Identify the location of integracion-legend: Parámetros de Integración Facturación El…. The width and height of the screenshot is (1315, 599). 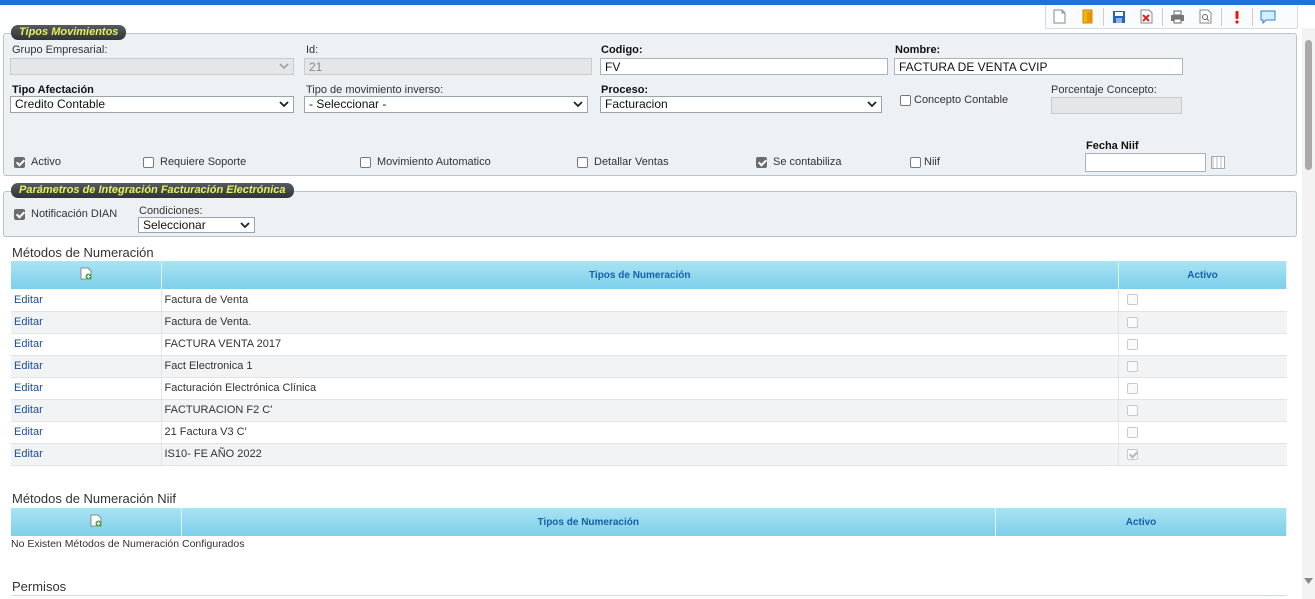
(152, 190).